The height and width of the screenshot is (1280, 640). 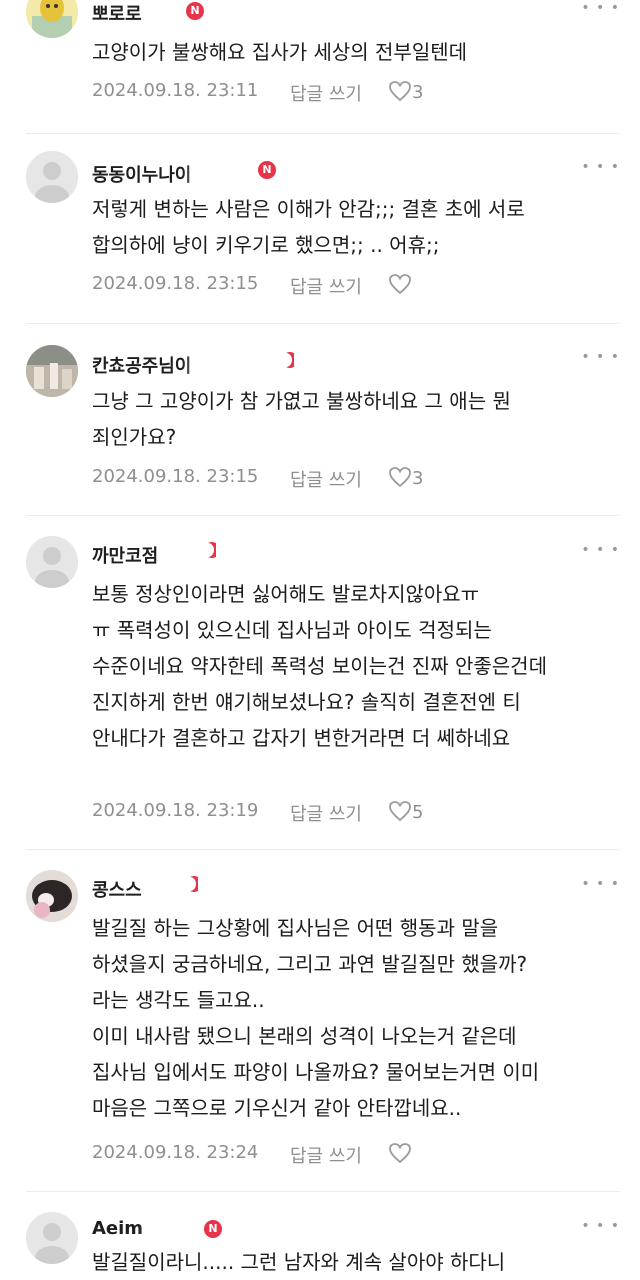 I want to click on nickname: 뽀로로, so click(x=117, y=13).